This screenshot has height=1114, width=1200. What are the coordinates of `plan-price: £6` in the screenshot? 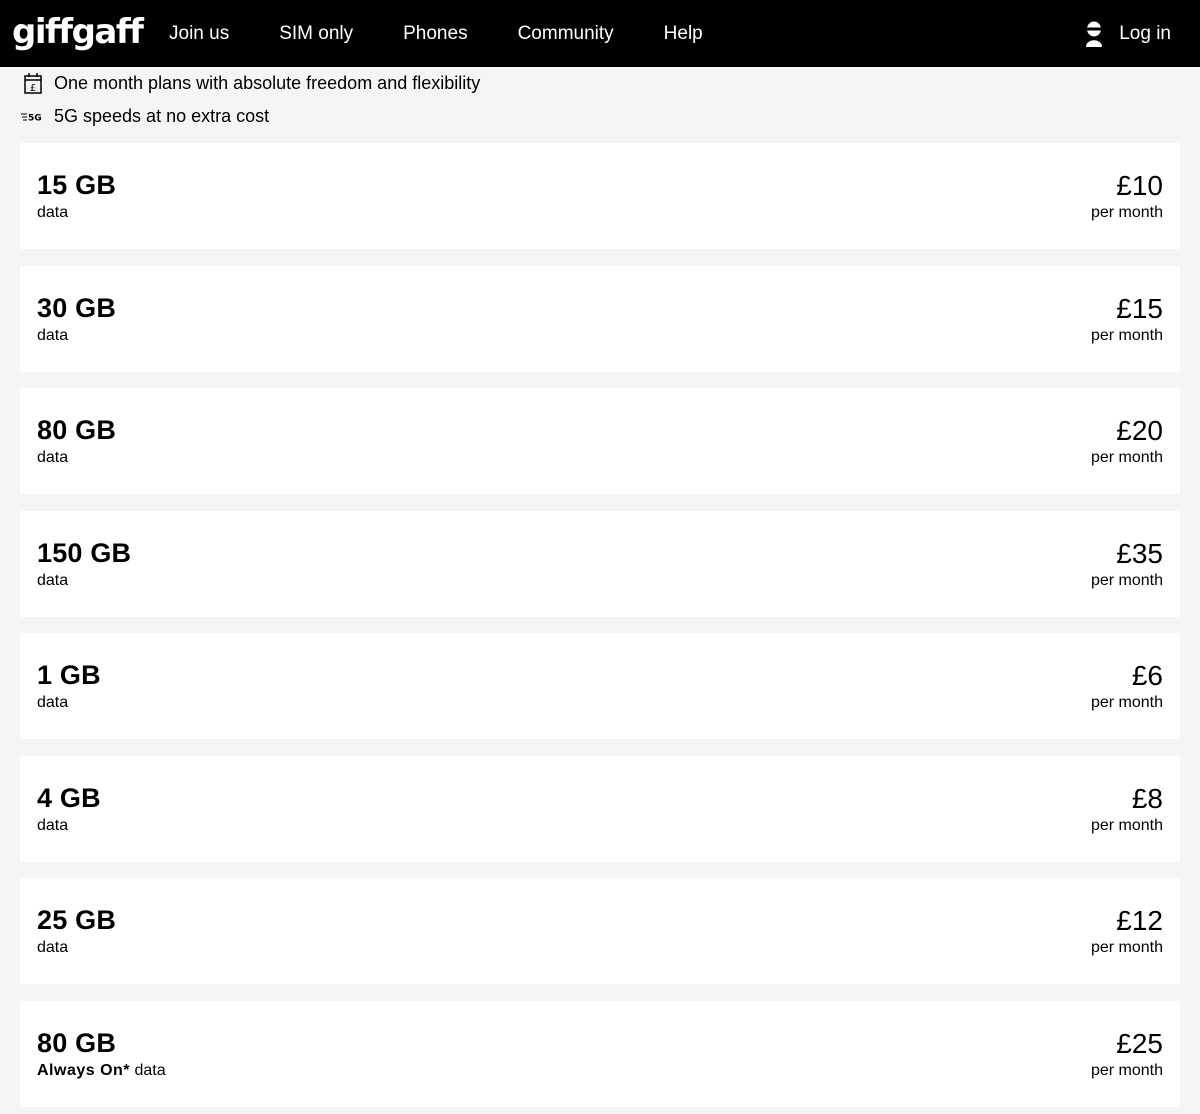 It's located at (1147, 675).